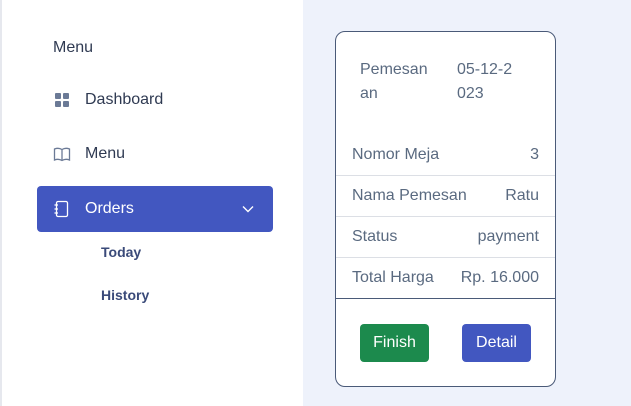 The width and height of the screenshot is (631, 406). I want to click on chevron-down-icon, so click(248, 209).